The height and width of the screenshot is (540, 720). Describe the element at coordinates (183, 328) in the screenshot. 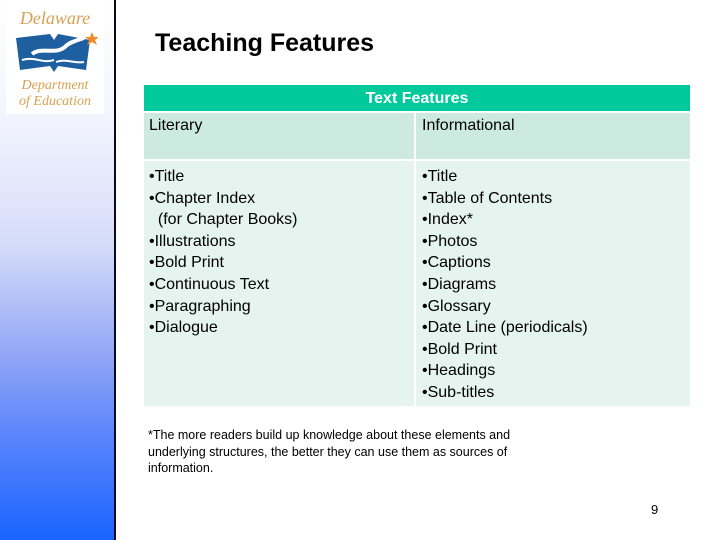

I see `list-item: •Dialogue` at that location.